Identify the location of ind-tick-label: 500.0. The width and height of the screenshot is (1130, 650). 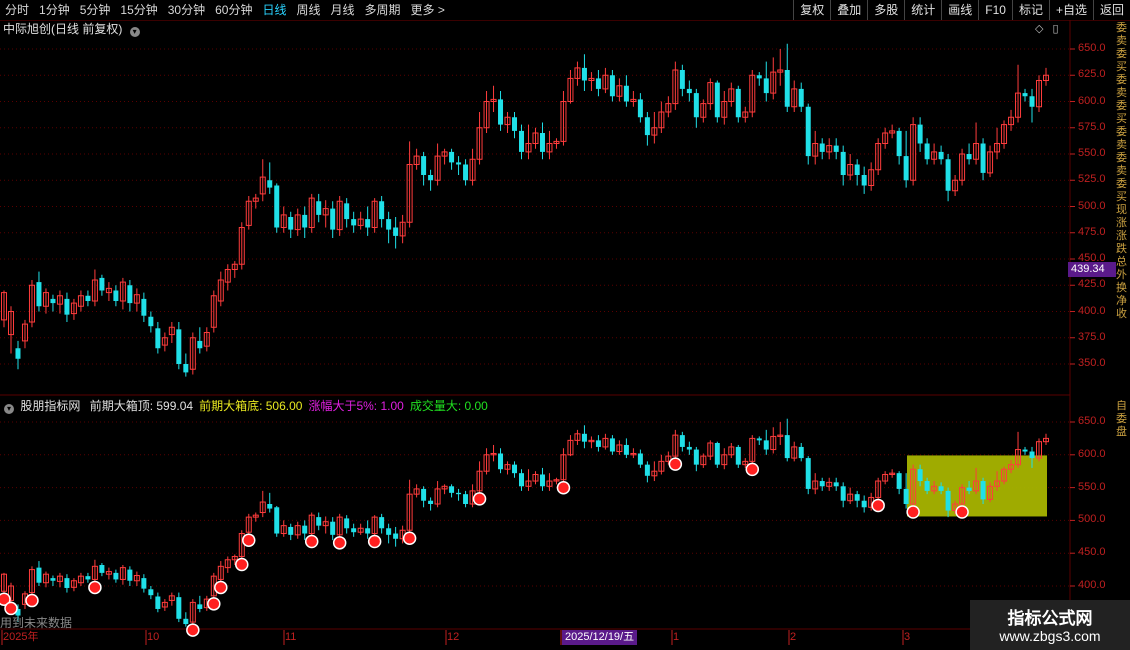
(1092, 519).